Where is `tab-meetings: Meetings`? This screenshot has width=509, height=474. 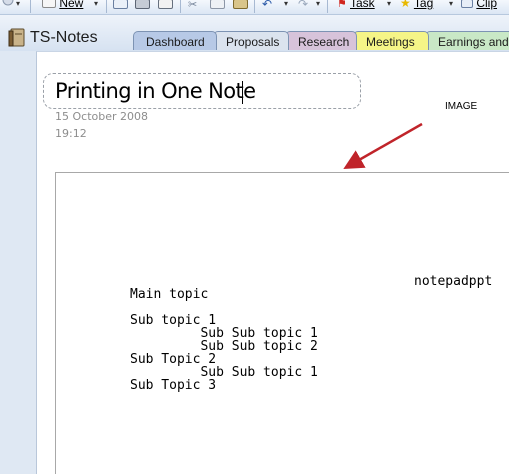 tab-meetings: Meetings is located at coordinates (391, 40).